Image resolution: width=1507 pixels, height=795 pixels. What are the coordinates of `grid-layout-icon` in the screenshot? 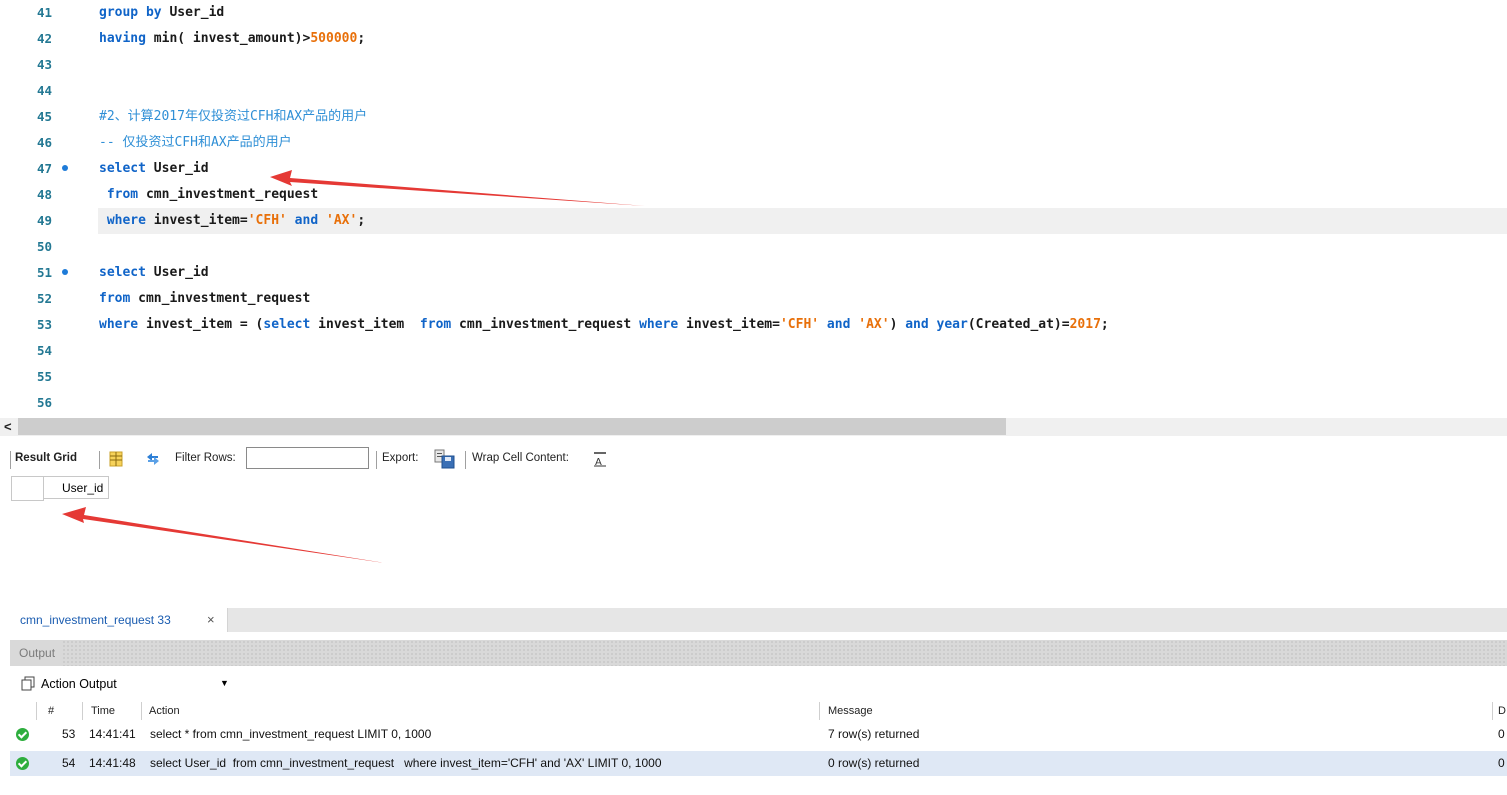 It's located at (116, 459).